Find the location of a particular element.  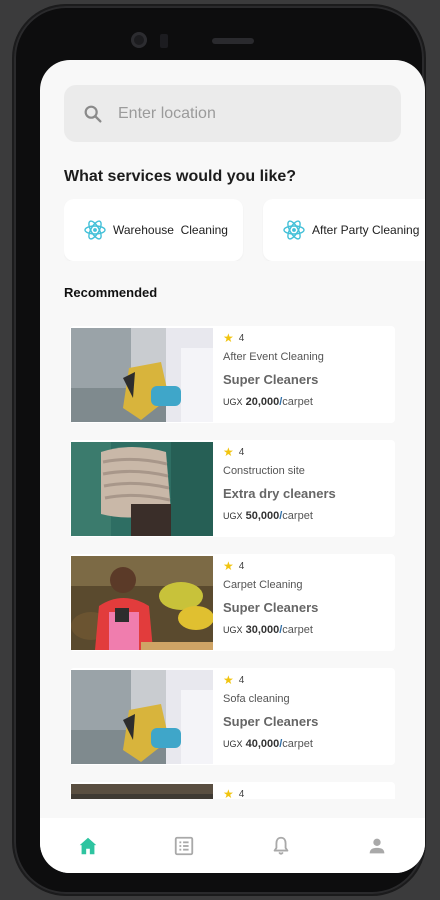

nav-home is located at coordinates (88, 845).